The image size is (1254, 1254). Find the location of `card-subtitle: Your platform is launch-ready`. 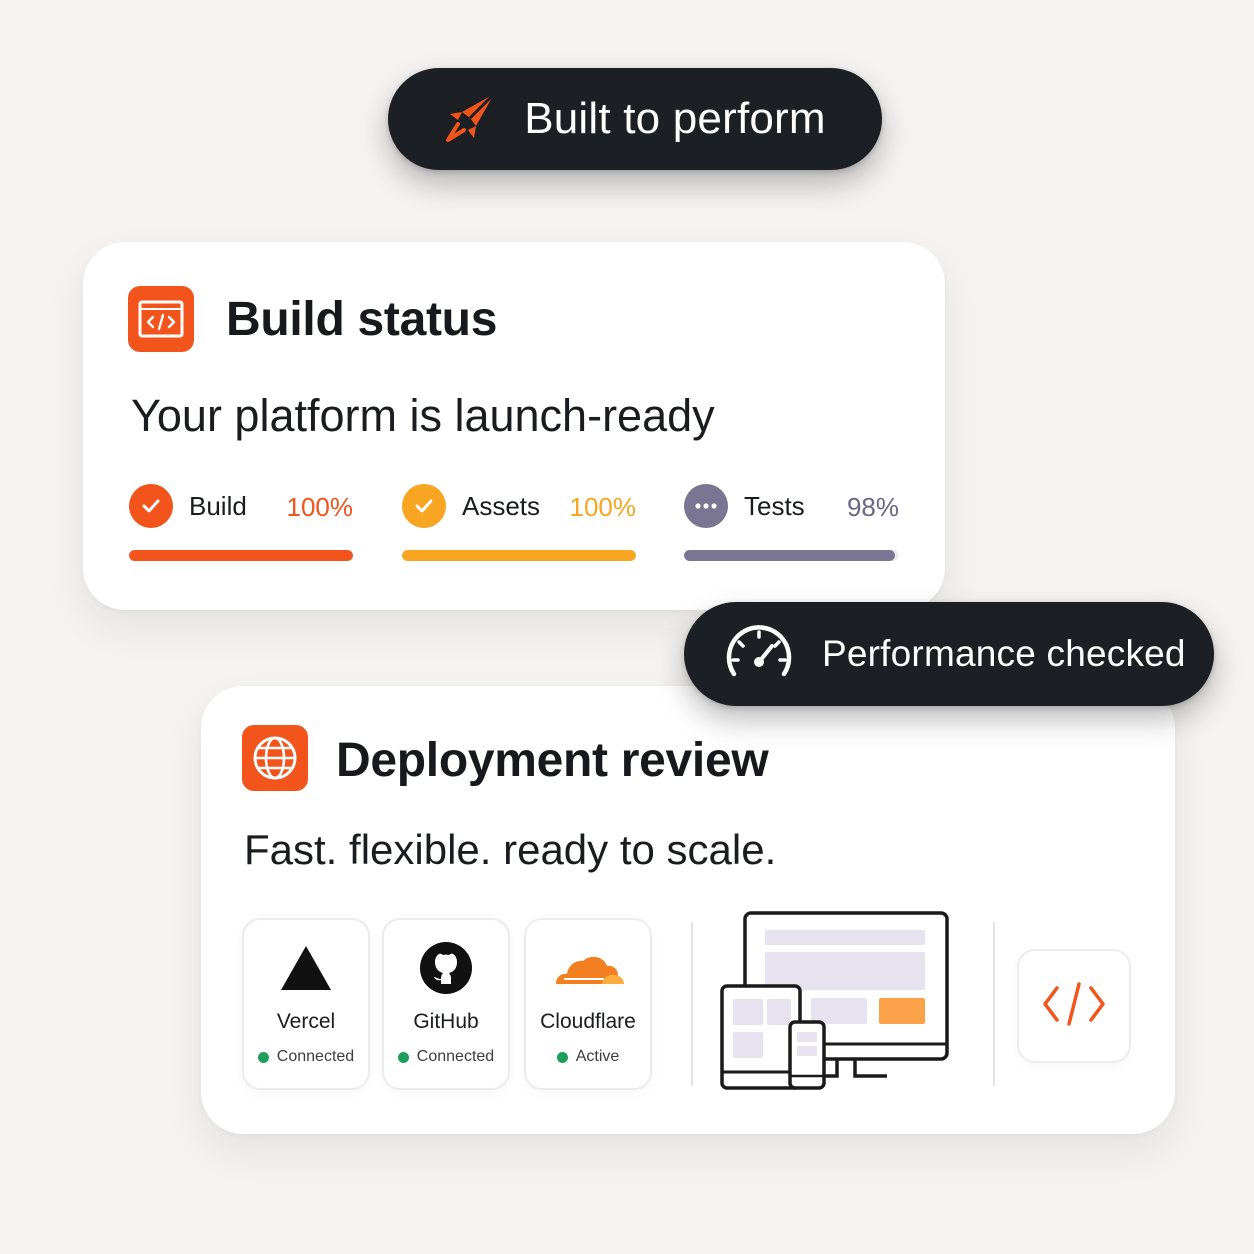

card-subtitle: Your platform is launch-ready is located at coordinates (423, 415).